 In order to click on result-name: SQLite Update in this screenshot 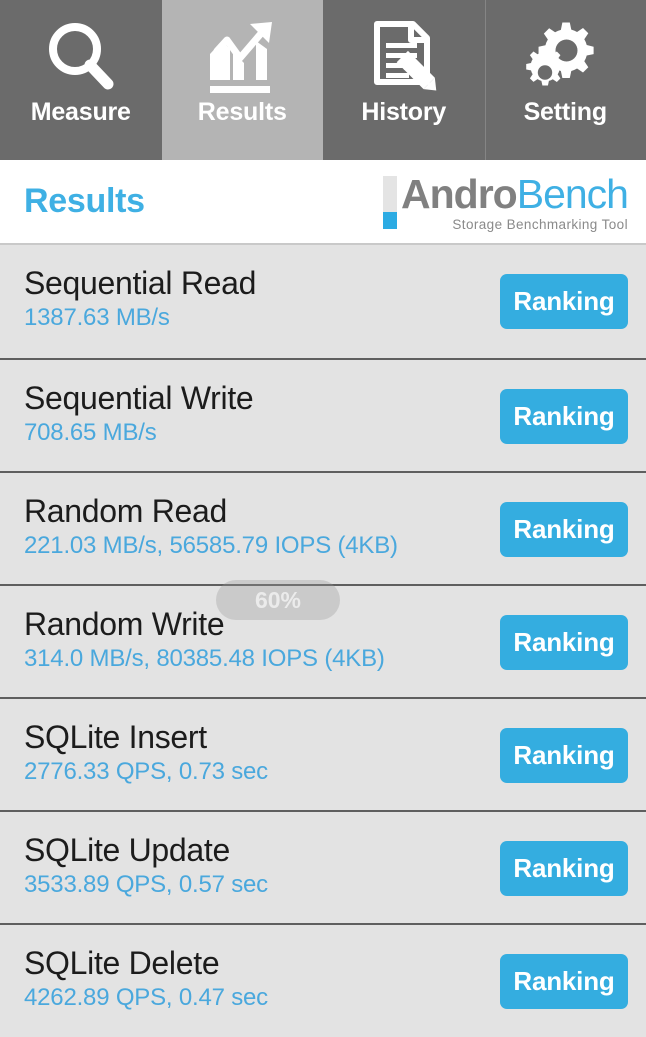, I will do `click(127, 850)`.